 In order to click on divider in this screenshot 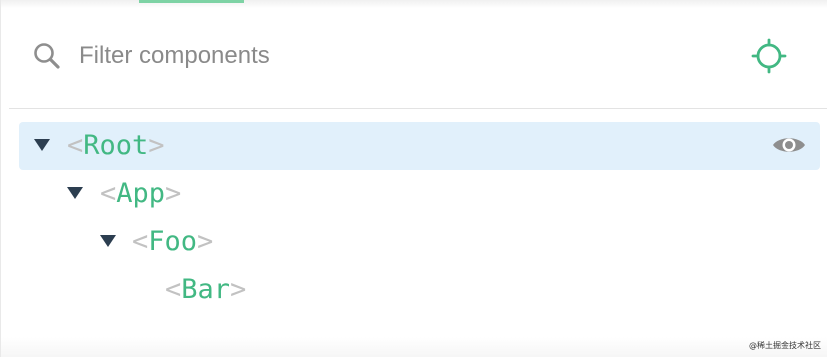, I will do `click(418, 108)`.